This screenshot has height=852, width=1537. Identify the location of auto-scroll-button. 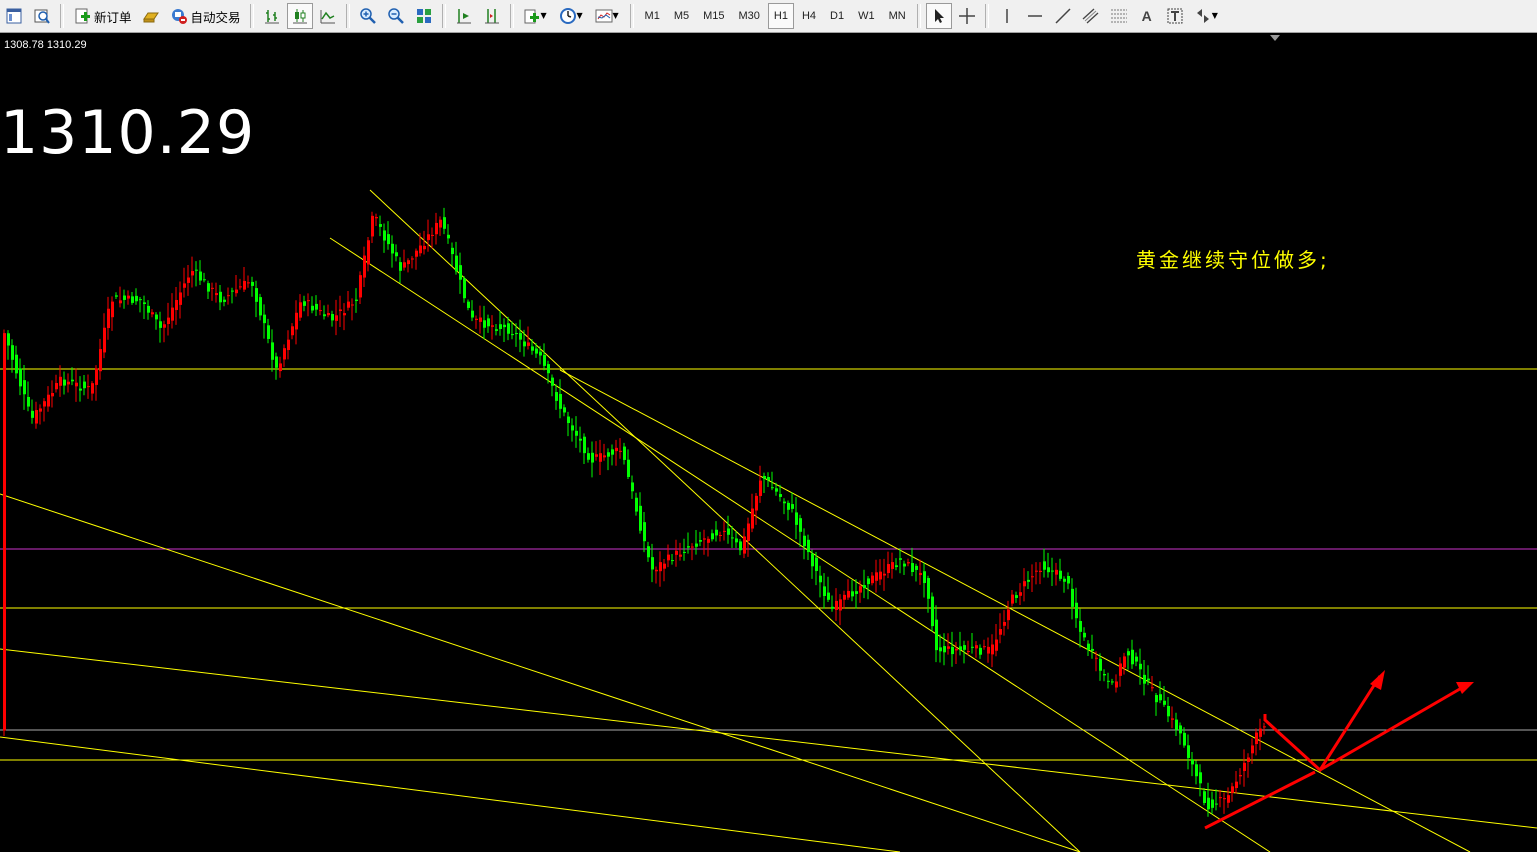
(464, 16).